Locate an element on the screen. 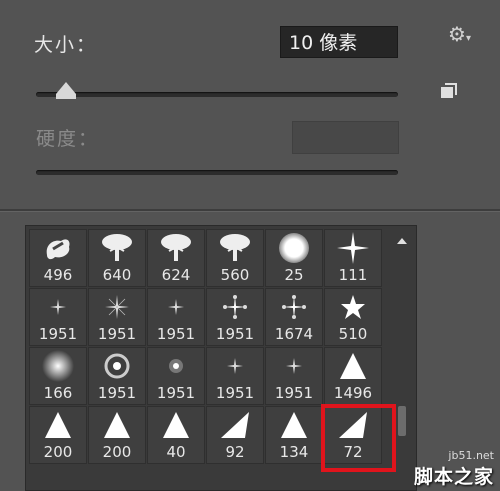  hardness-label: 硬度： is located at coordinates (68, 139).